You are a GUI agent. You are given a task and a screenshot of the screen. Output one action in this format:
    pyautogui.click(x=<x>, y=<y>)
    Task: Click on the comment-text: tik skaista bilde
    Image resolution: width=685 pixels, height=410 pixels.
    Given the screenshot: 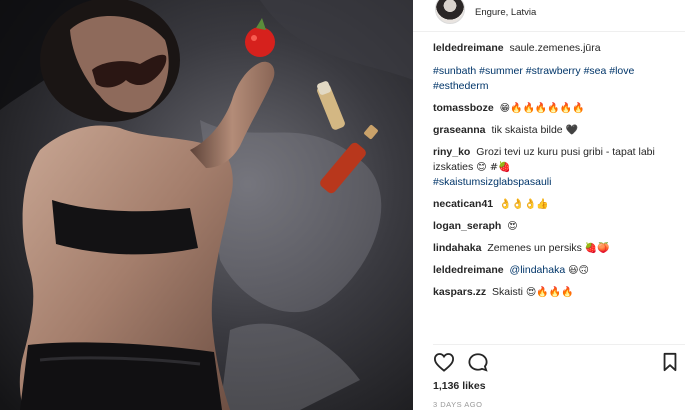 What is the action you would take?
    pyautogui.click(x=527, y=130)
    